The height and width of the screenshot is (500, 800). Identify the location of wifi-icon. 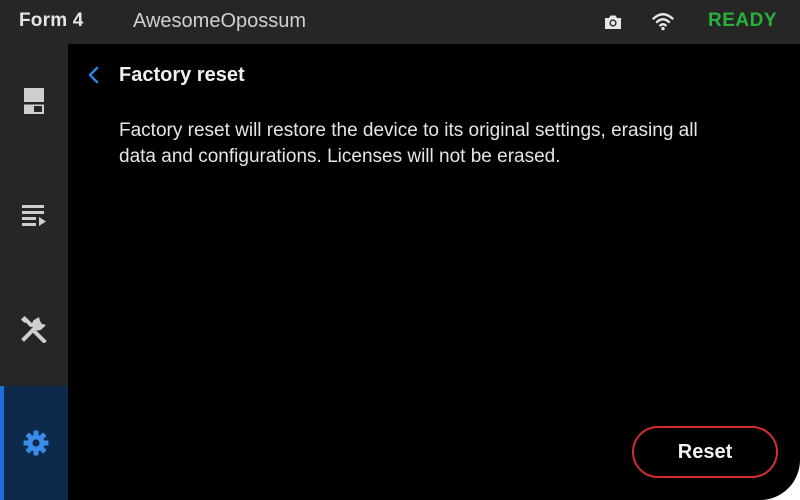
(663, 22).